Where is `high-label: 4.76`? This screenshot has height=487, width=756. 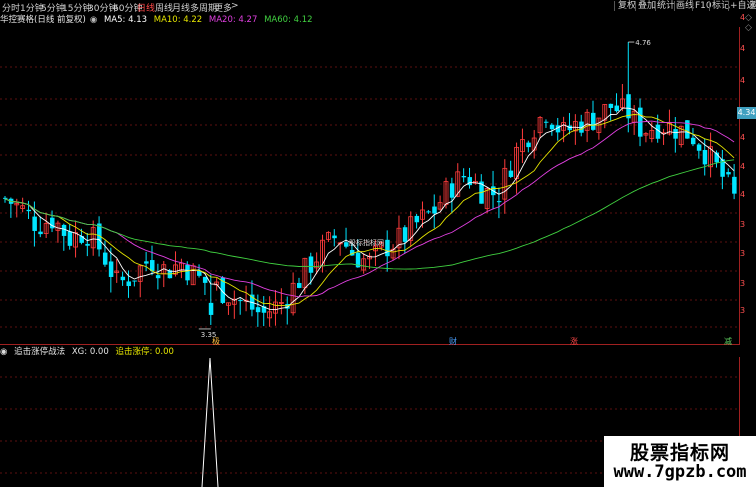
high-label: 4.76 is located at coordinates (643, 43).